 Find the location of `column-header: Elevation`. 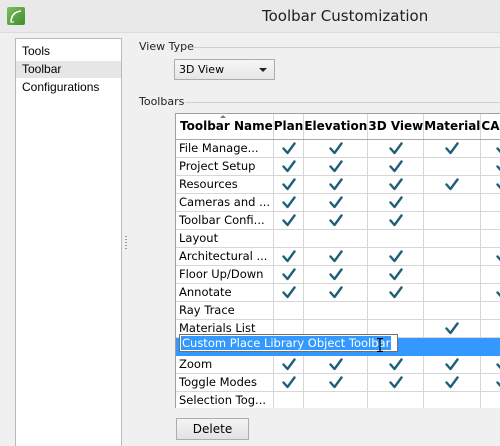

column-header: Elevation is located at coordinates (336, 127).